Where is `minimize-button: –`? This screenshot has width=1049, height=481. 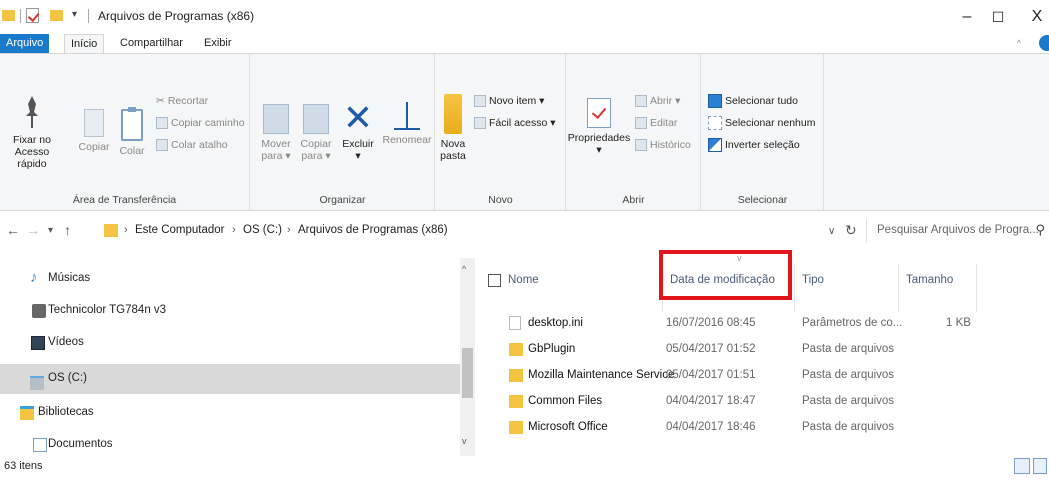 minimize-button: – is located at coordinates (967, 17).